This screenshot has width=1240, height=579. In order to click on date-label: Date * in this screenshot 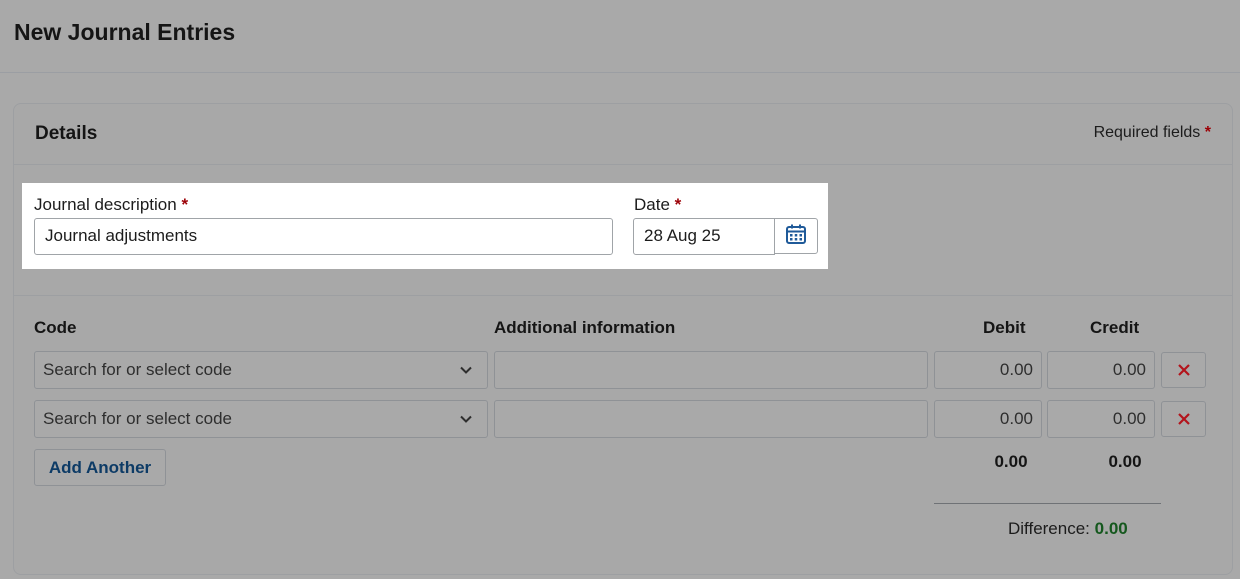, I will do `click(657, 205)`.